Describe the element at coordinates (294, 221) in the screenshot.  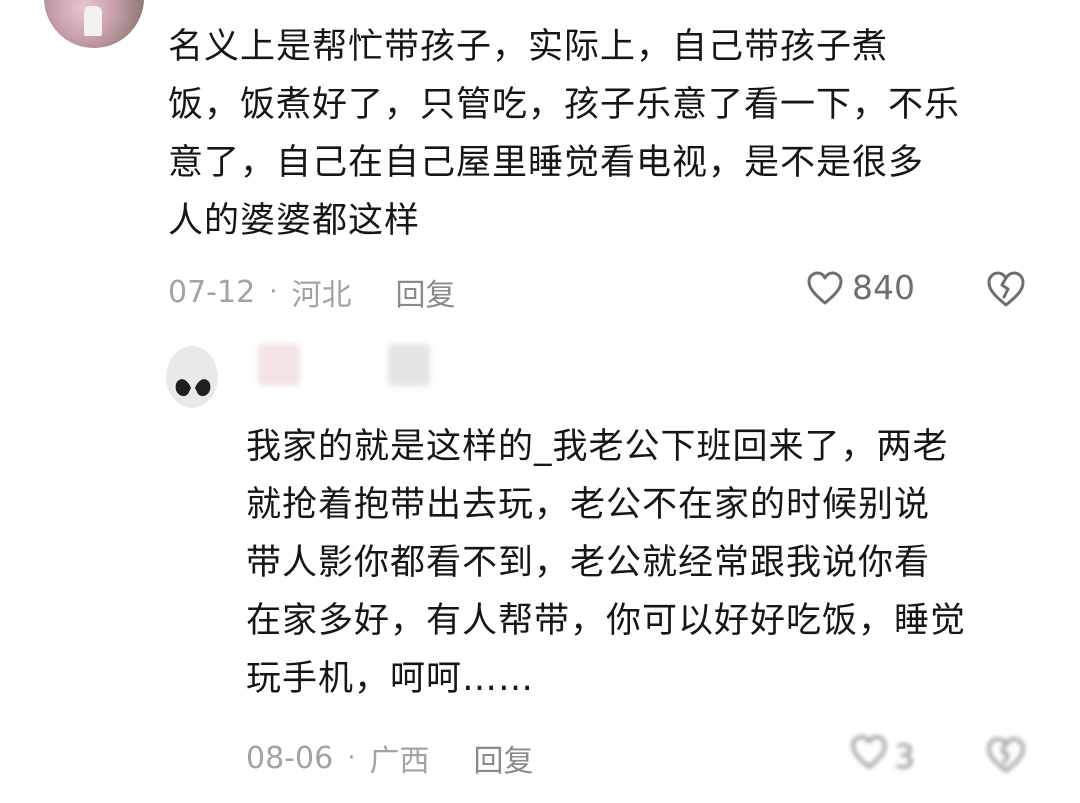
I see `comment-text-line: 人的婆婆都这样` at that location.